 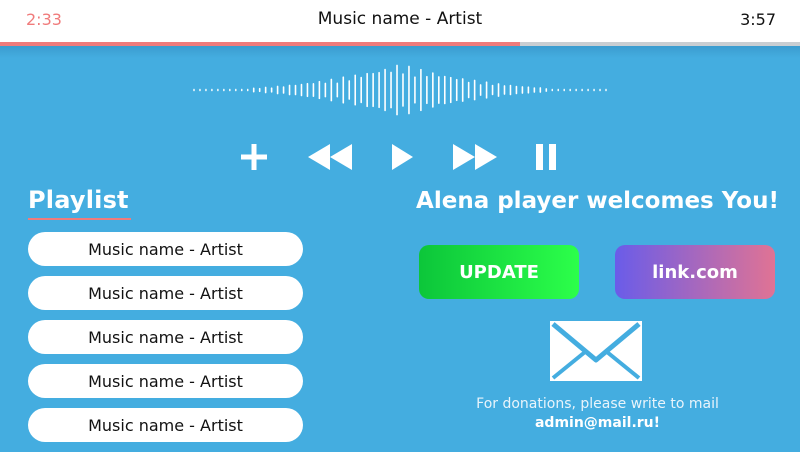 What do you see at coordinates (400, 90) in the screenshot?
I see `waveform-visualizer` at bounding box center [400, 90].